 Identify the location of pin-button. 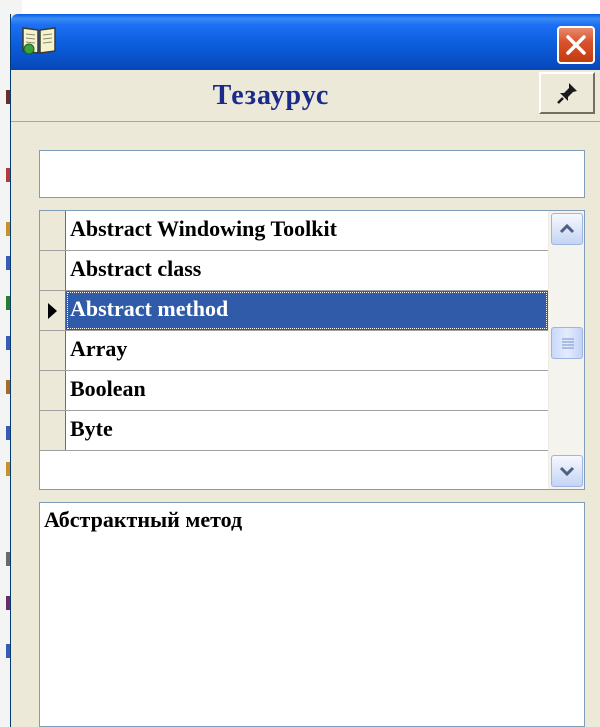
(567, 93).